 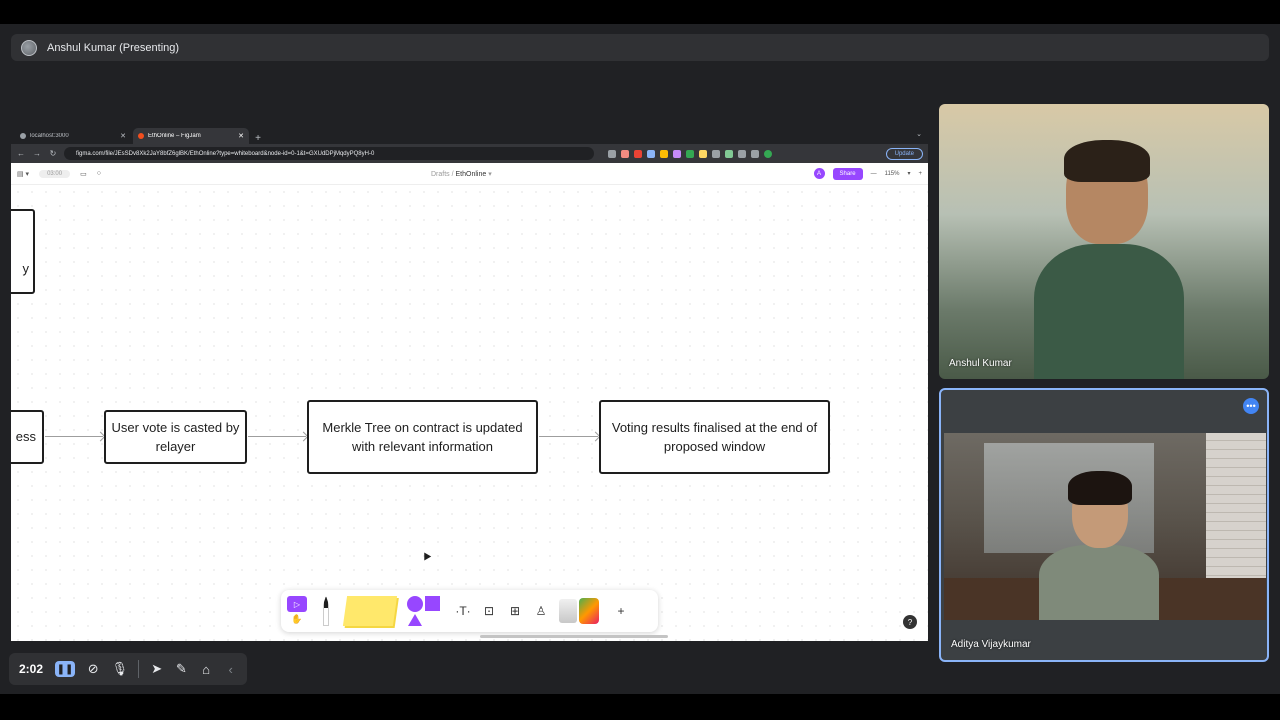 What do you see at coordinates (980, 363) in the screenshot?
I see `participant-name: Anshul Kumar` at bounding box center [980, 363].